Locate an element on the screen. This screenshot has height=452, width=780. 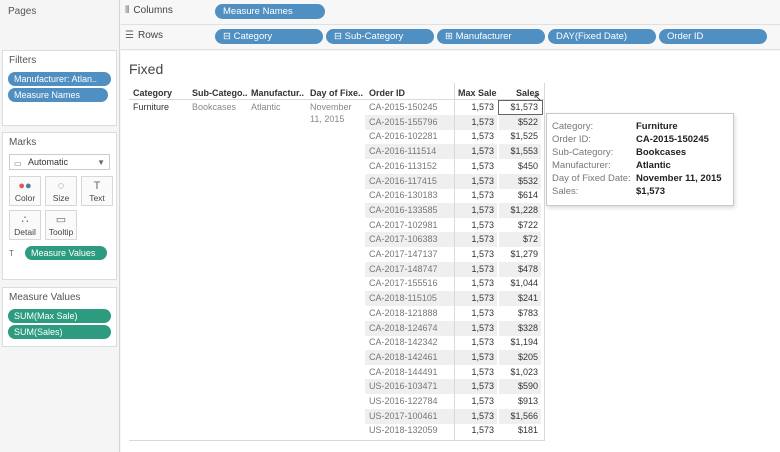
size-button: ◌ Size is located at coordinates (61, 191).